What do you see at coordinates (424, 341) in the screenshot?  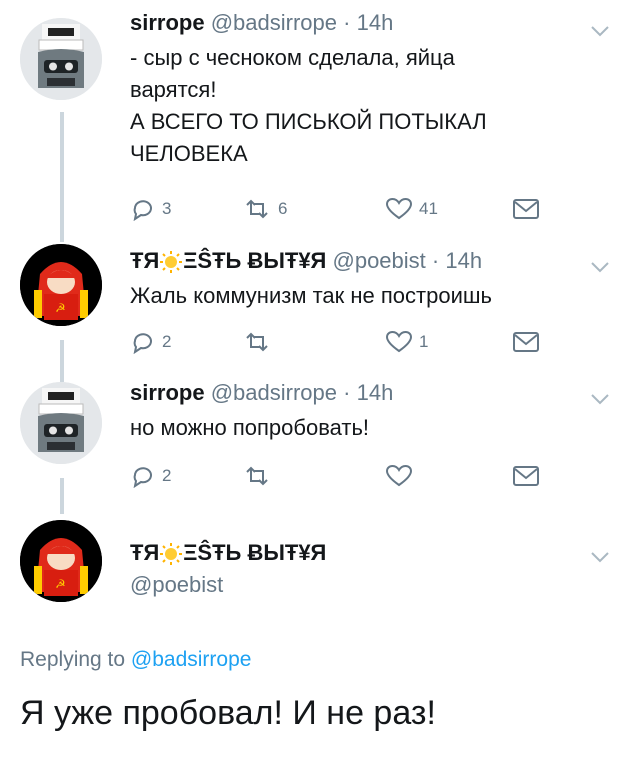 I see `like-count: 1` at bounding box center [424, 341].